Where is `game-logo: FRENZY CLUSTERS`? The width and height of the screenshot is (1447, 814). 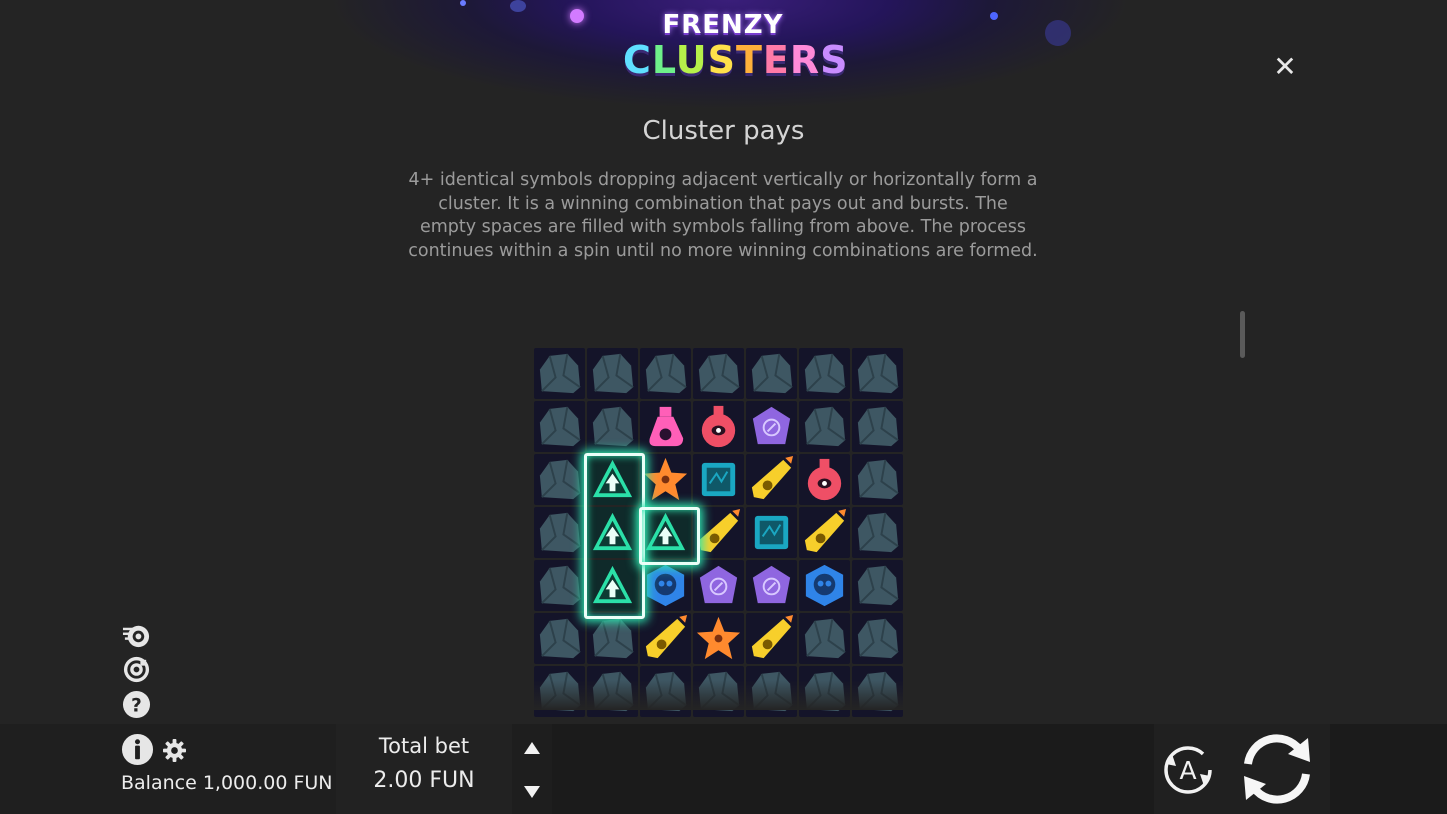
game-logo: FRENZY CLUSTERS is located at coordinates (735, 46).